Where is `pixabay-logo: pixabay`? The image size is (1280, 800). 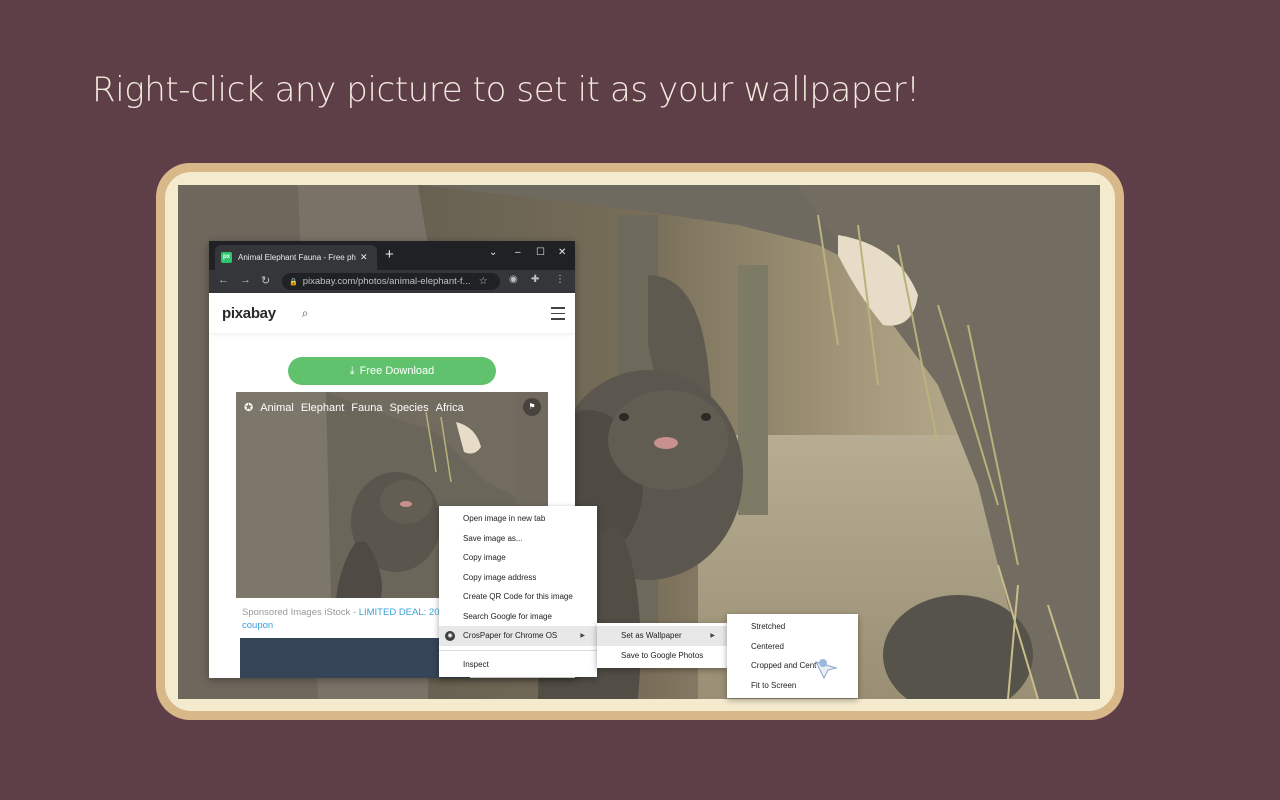 pixabay-logo: pixabay is located at coordinates (249, 313).